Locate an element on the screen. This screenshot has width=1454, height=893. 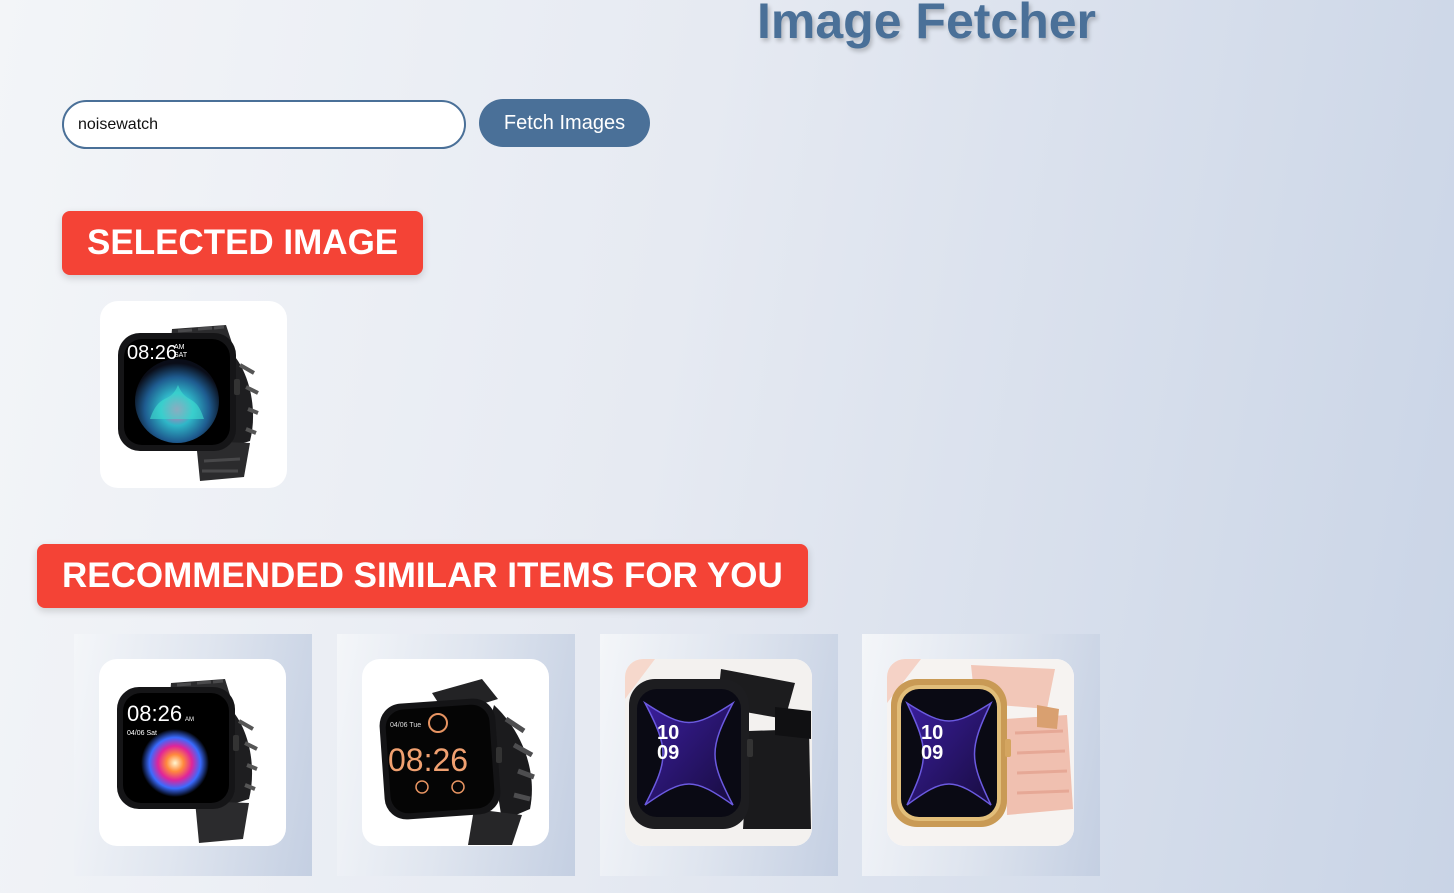
smartwatch-black-metal-image: 08:26 AM 04/06 Sat is located at coordinates (187, 761).